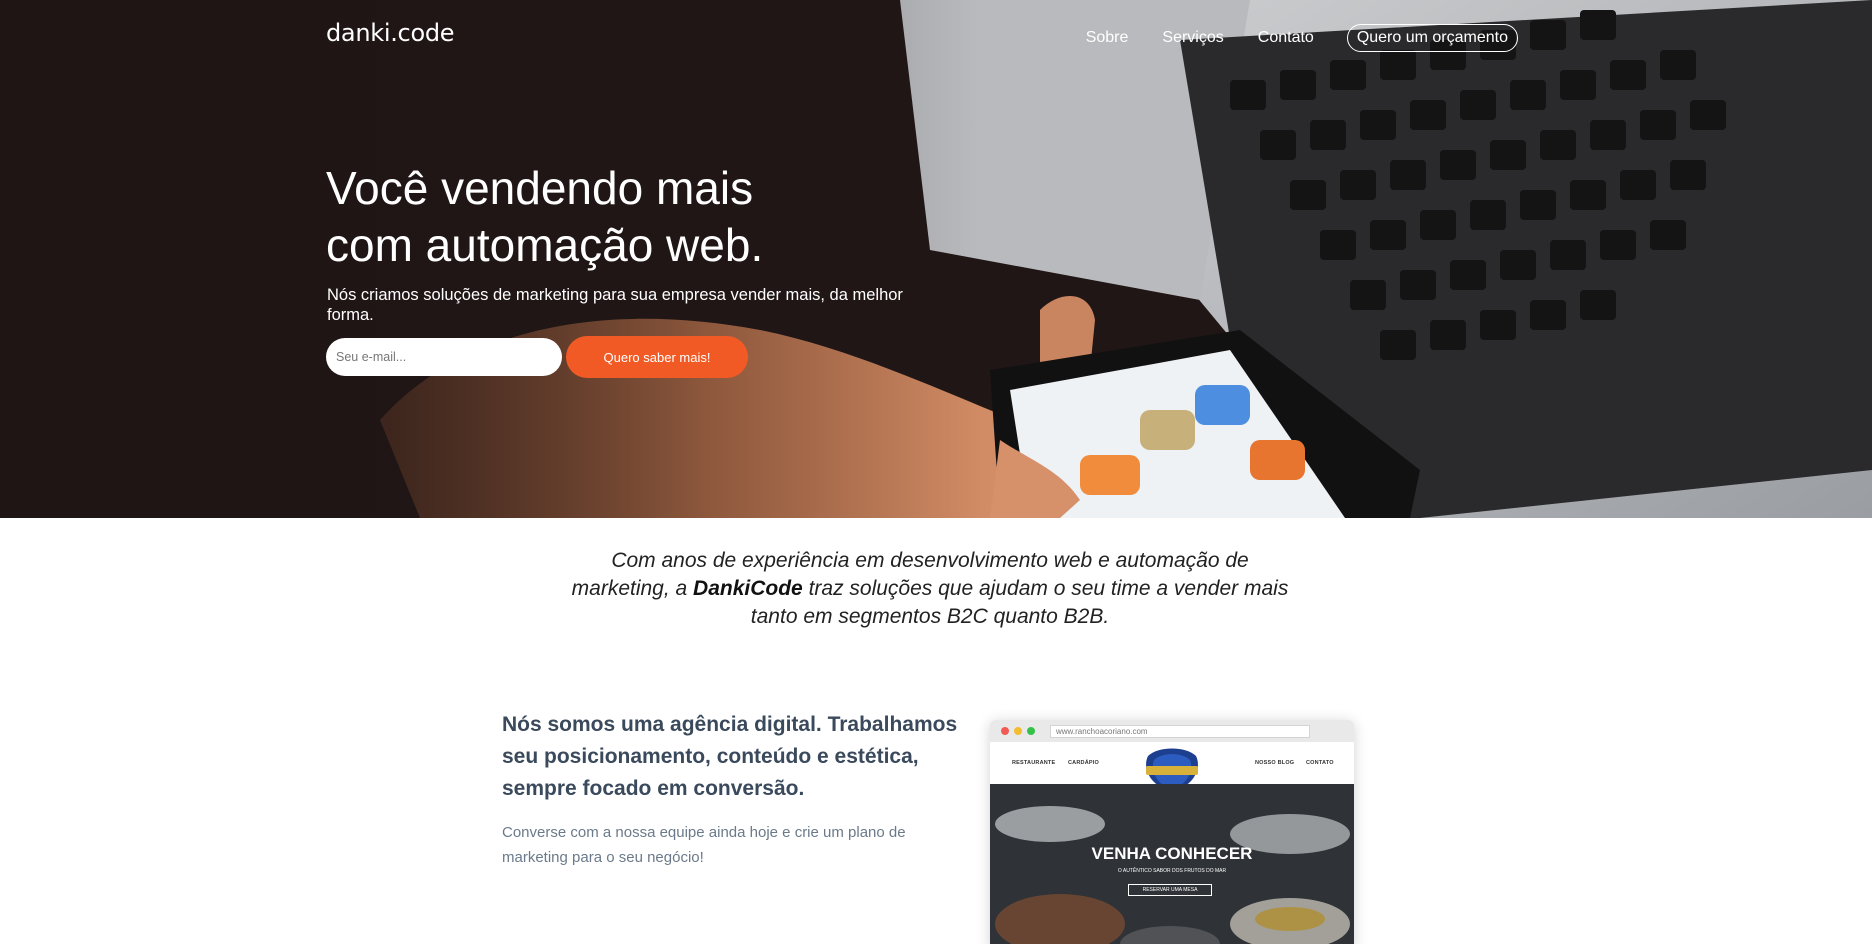 Image resolution: width=1872 pixels, height=944 pixels. Describe the element at coordinates (1170, 890) in the screenshot. I see `mockup-reserve-button: RESERVAR UMA MESA` at that location.